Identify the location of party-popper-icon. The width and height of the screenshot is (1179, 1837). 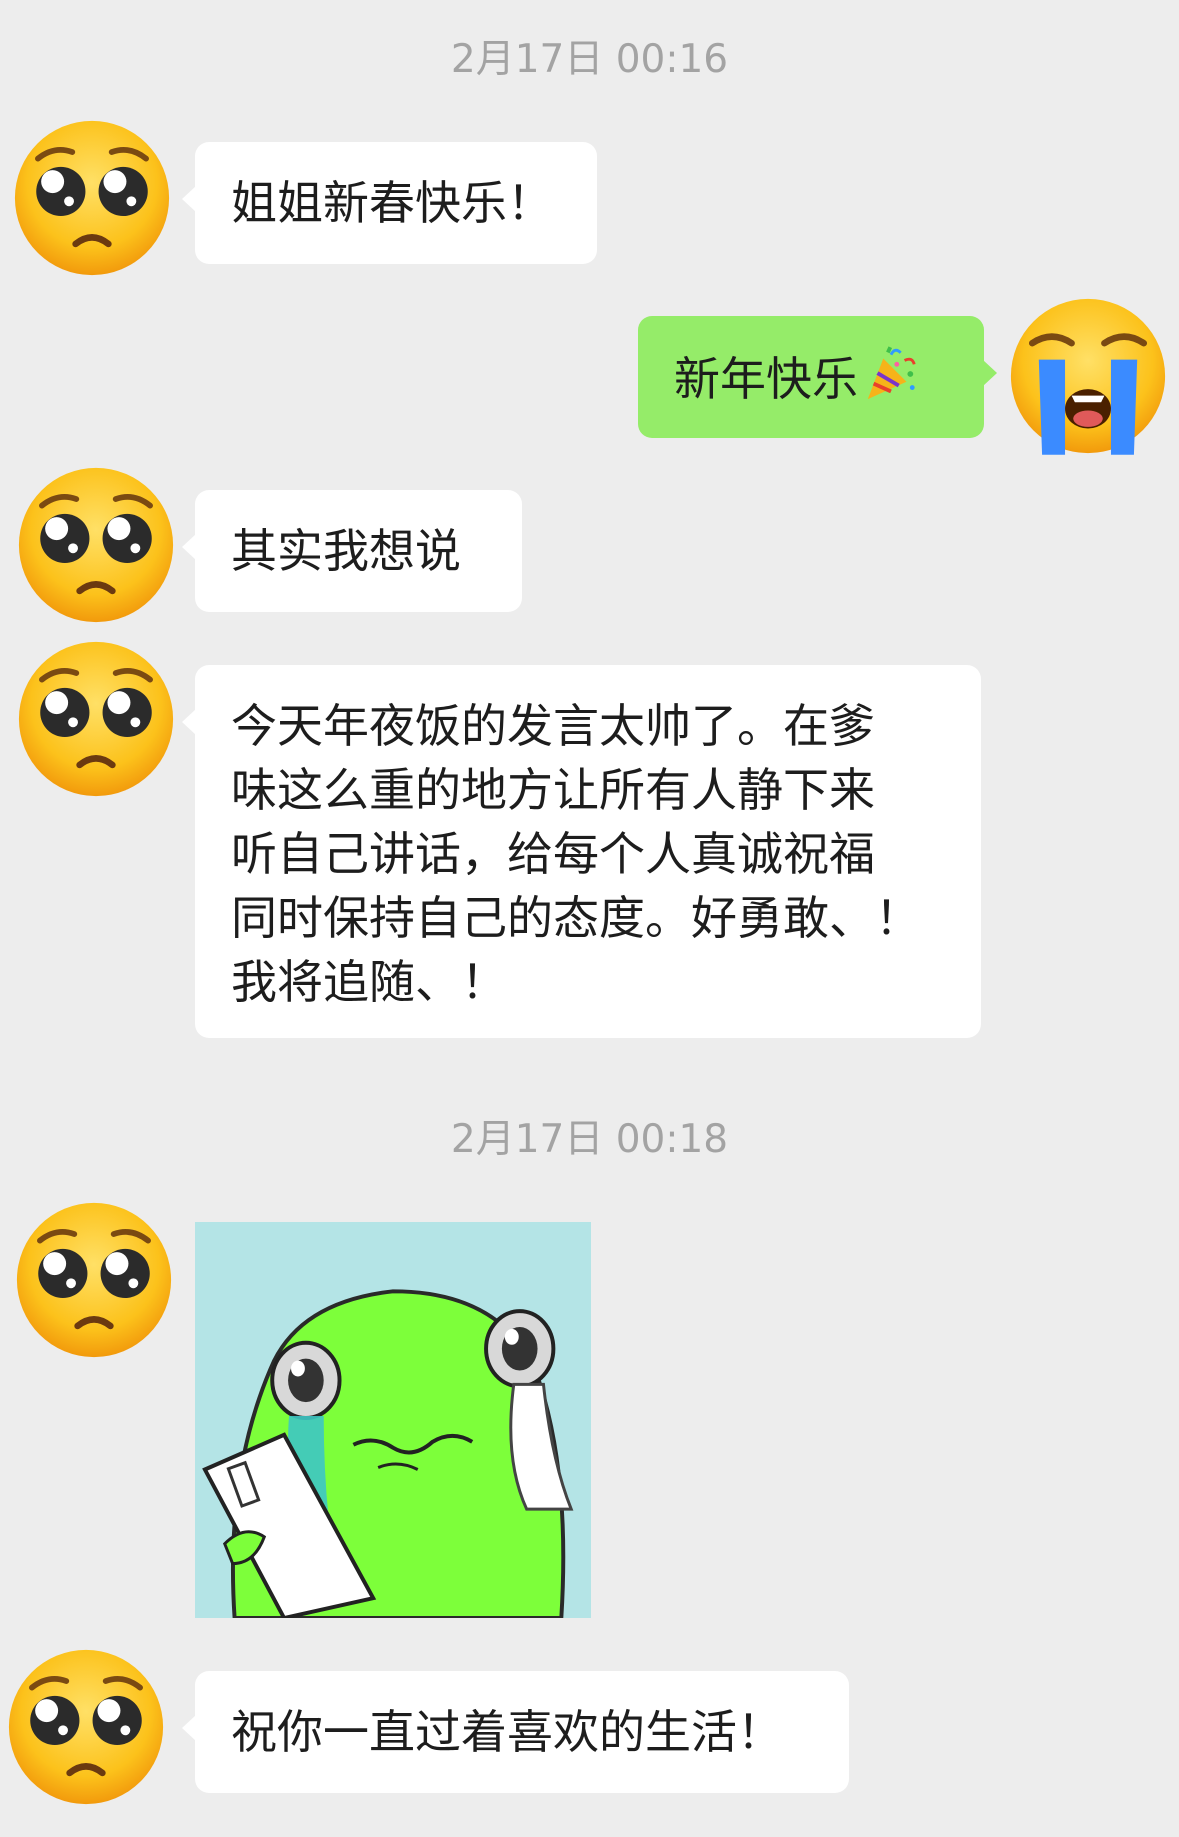
(891, 374).